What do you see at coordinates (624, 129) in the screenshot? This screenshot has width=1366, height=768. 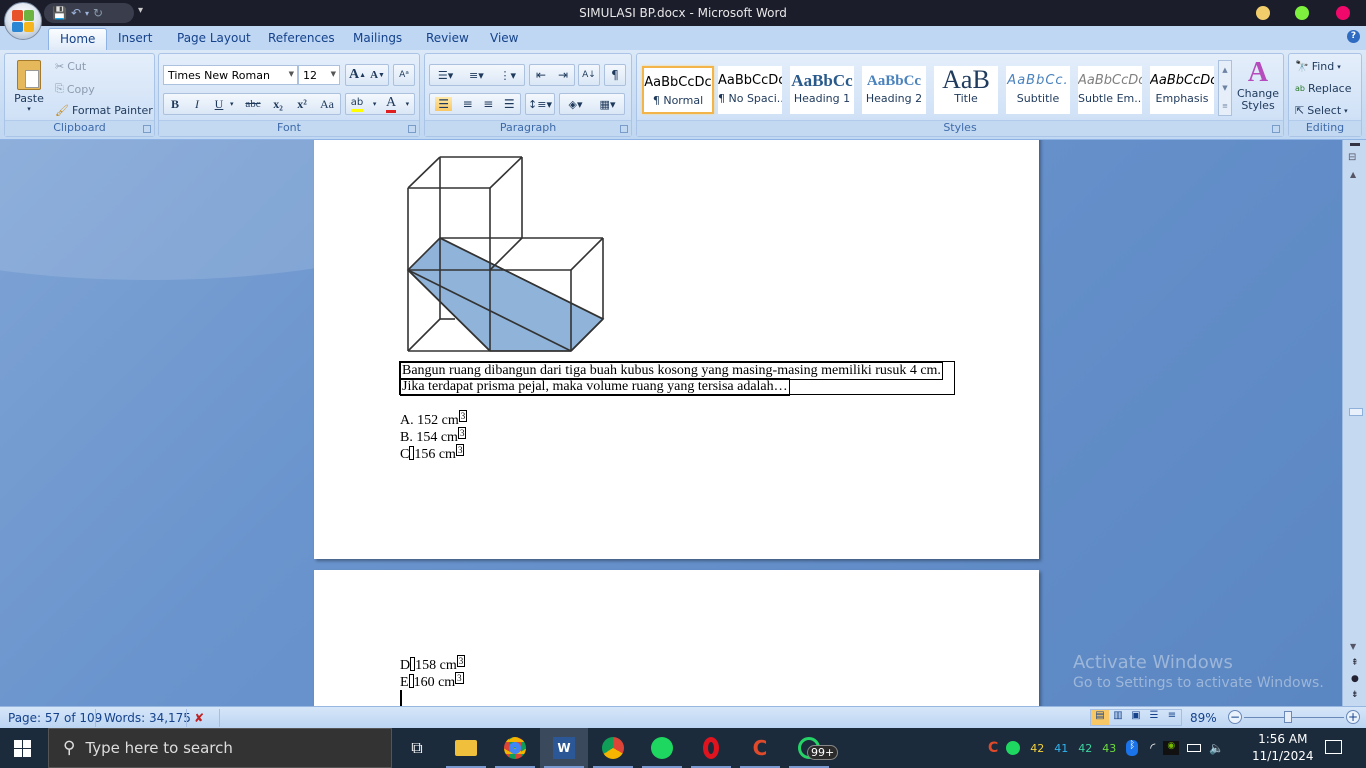 I see `paragraph-dialog-launcher` at bounding box center [624, 129].